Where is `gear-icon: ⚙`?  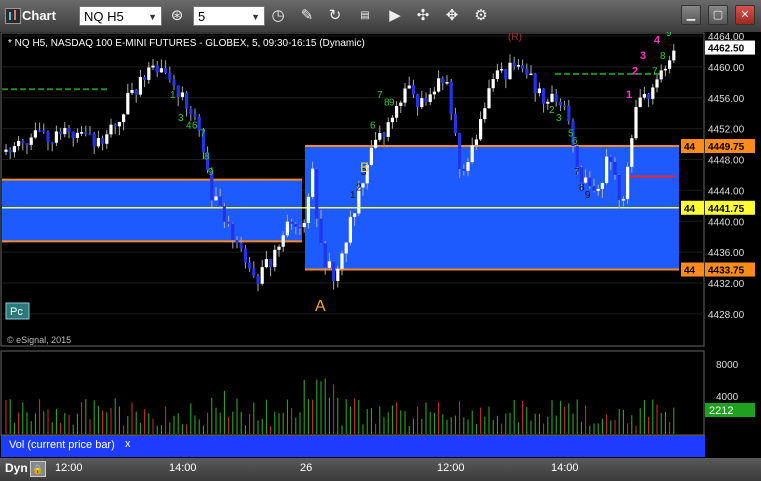 gear-icon: ⚙ is located at coordinates (481, 16).